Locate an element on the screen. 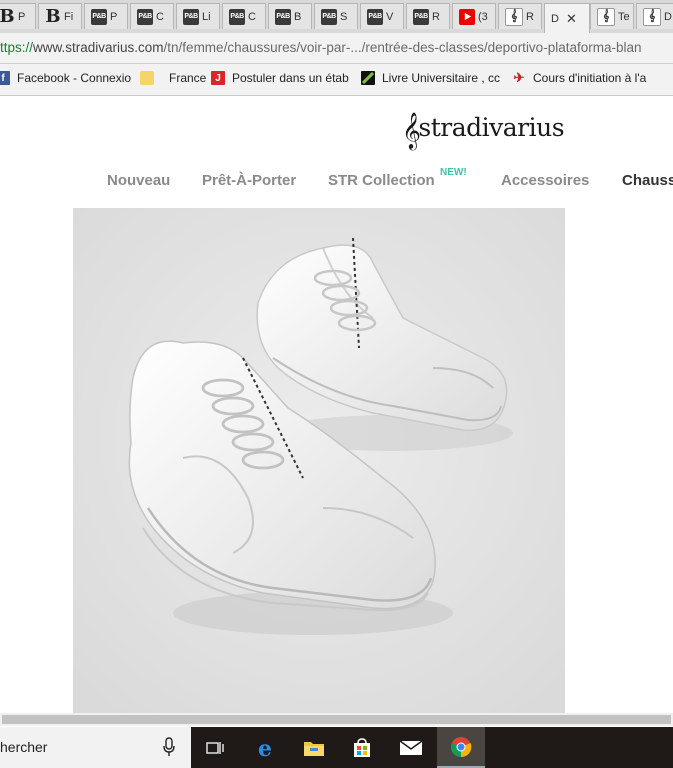 The image size is (673, 768). bookmark-postuler: J Postuler dans un étab is located at coordinates (280, 78).